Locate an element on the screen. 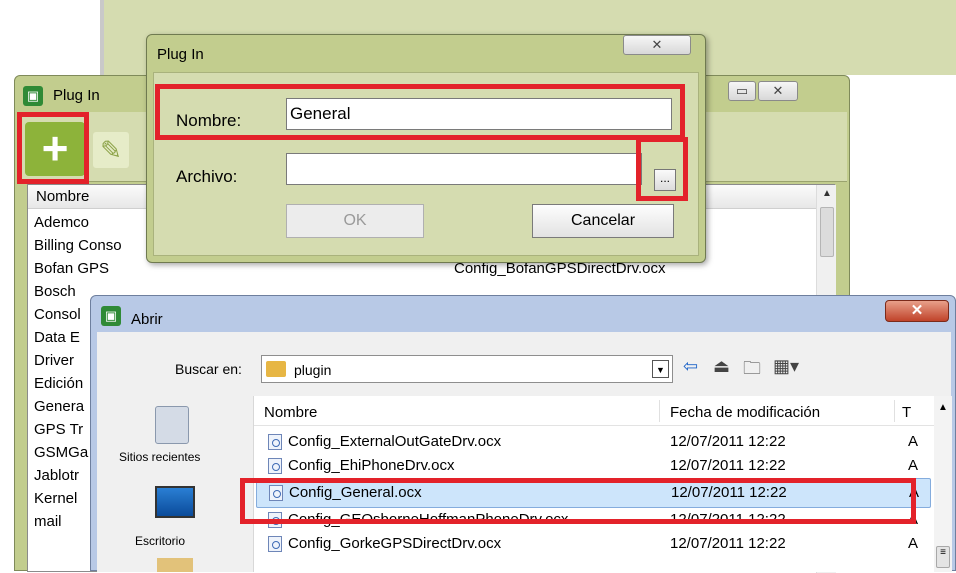  list-item: Edición is located at coordinates (58, 383).